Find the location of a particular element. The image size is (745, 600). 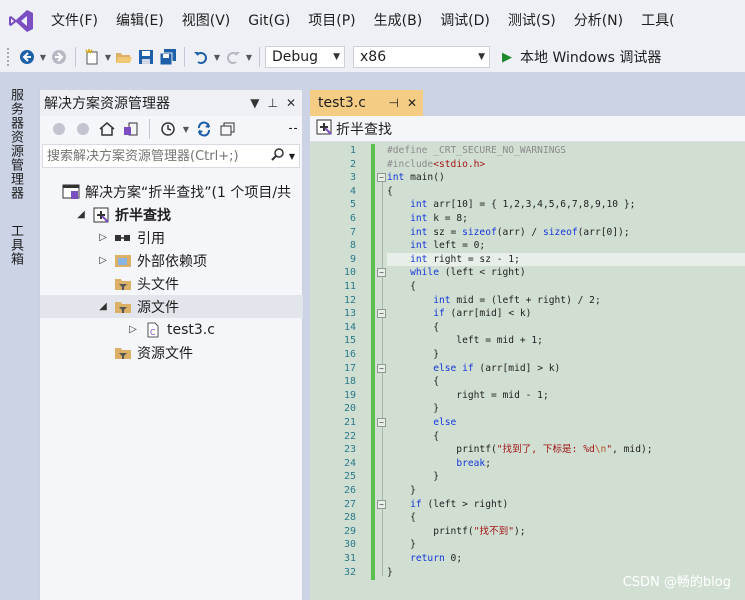

code-line: return 0; is located at coordinates (424, 559).